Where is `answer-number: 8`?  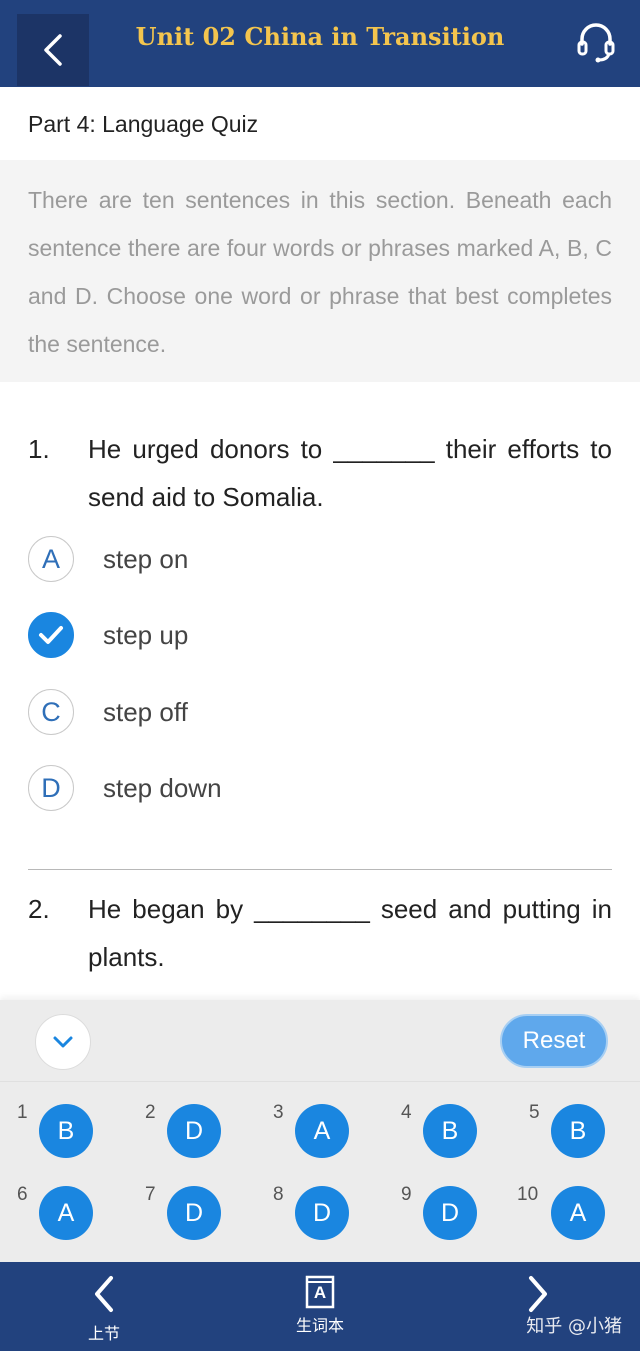 answer-number: 8 is located at coordinates (278, 1194).